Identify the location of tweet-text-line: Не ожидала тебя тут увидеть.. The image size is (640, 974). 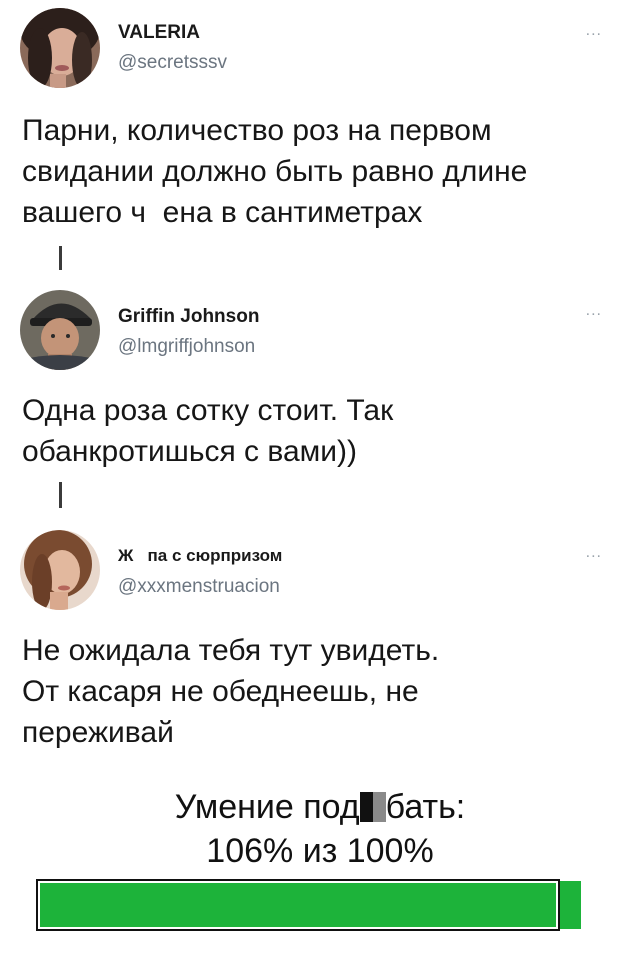
(231, 650).